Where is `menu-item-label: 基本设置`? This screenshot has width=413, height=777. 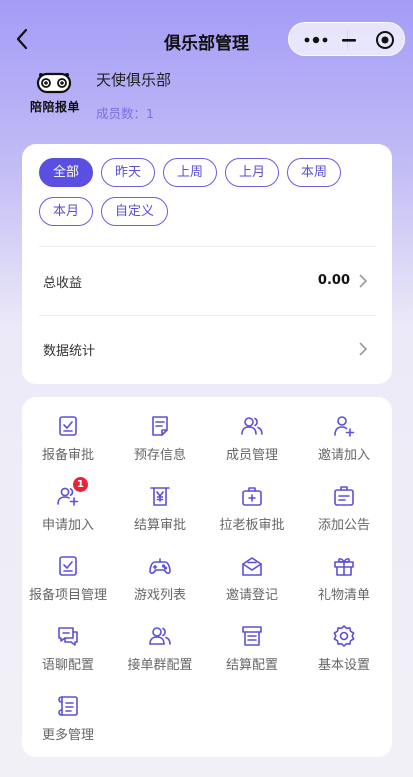 menu-item-label: 基本设置 is located at coordinates (343, 665).